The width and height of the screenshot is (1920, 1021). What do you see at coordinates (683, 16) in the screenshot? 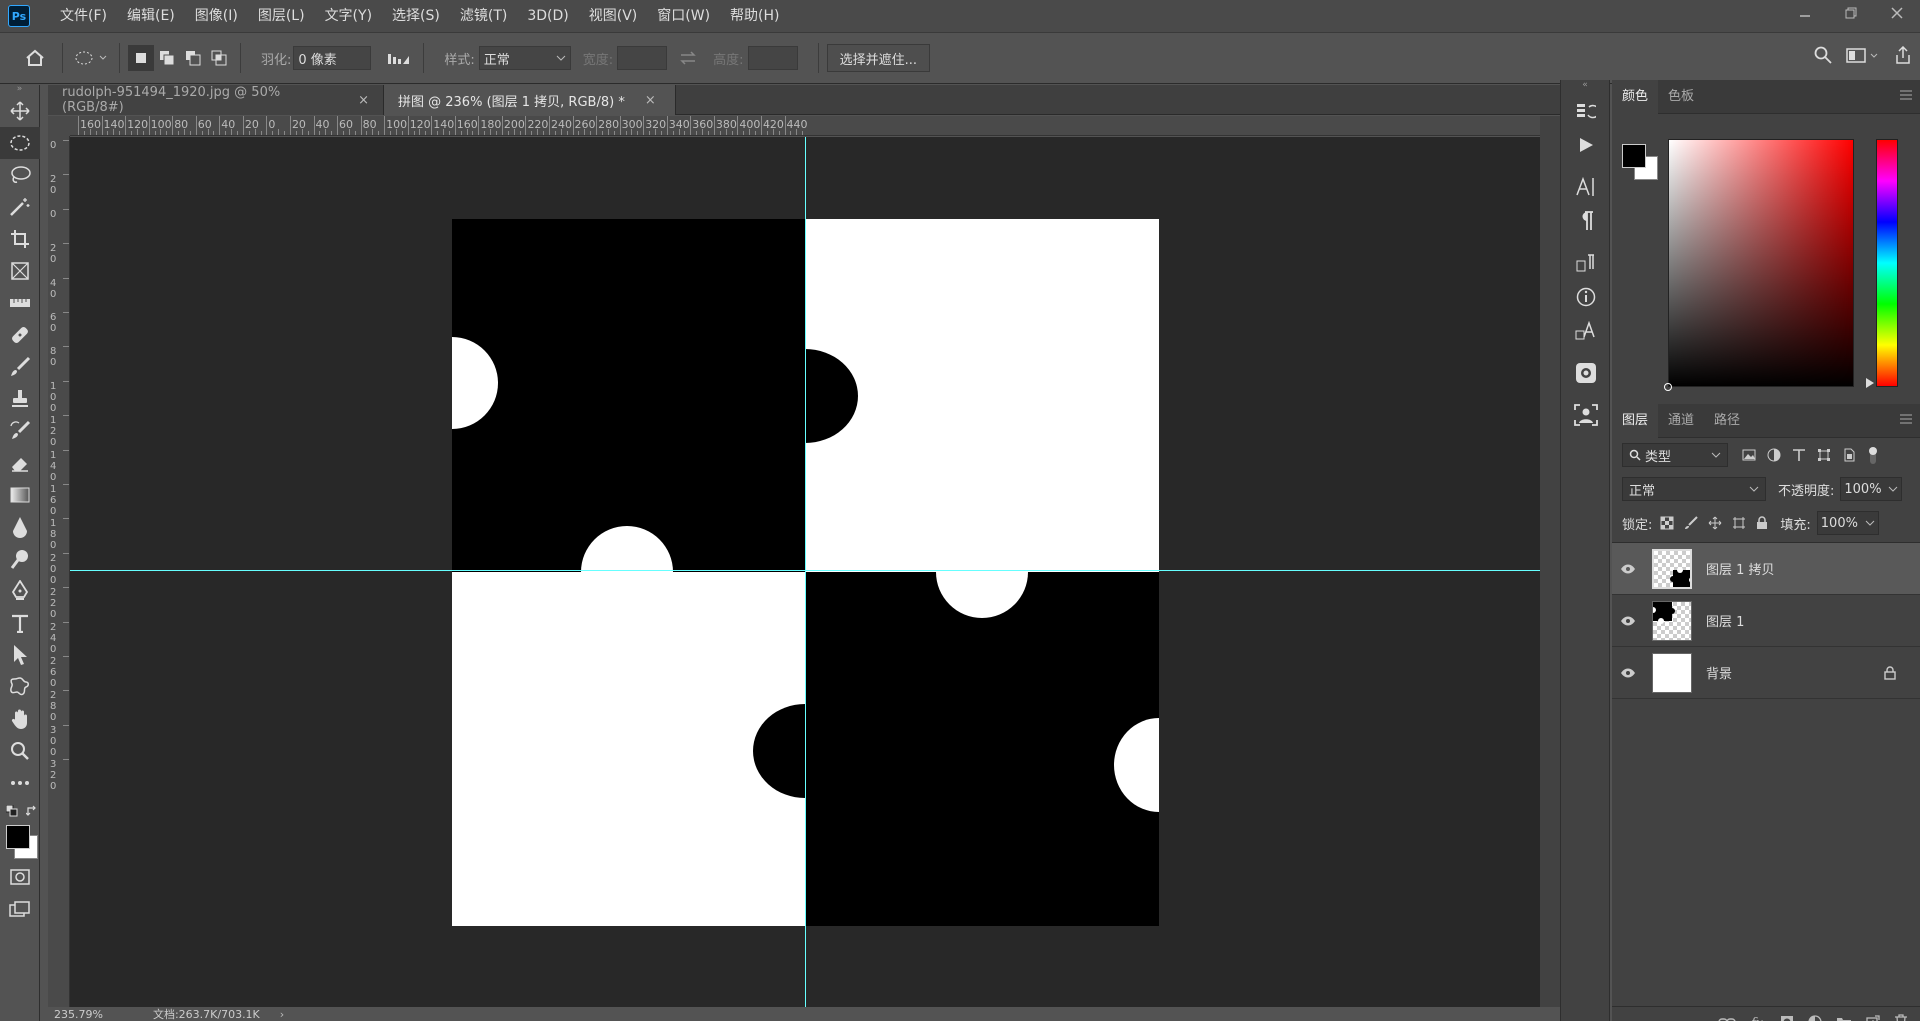
I see `menu-window: 窗口(W)` at bounding box center [683, 16].